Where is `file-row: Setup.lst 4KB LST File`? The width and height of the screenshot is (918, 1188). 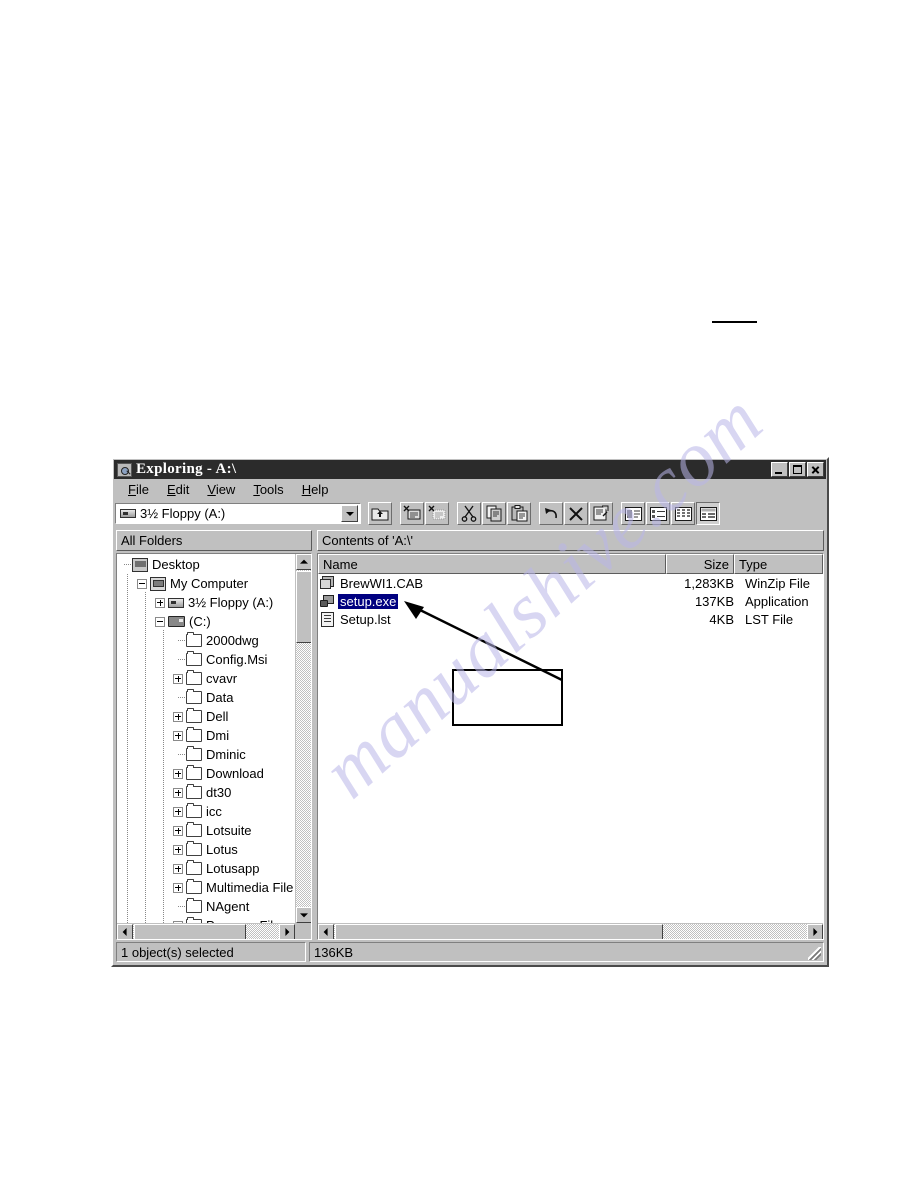 file-row: Setup.lst 4KB LST File is located at coordinates (570, 619).